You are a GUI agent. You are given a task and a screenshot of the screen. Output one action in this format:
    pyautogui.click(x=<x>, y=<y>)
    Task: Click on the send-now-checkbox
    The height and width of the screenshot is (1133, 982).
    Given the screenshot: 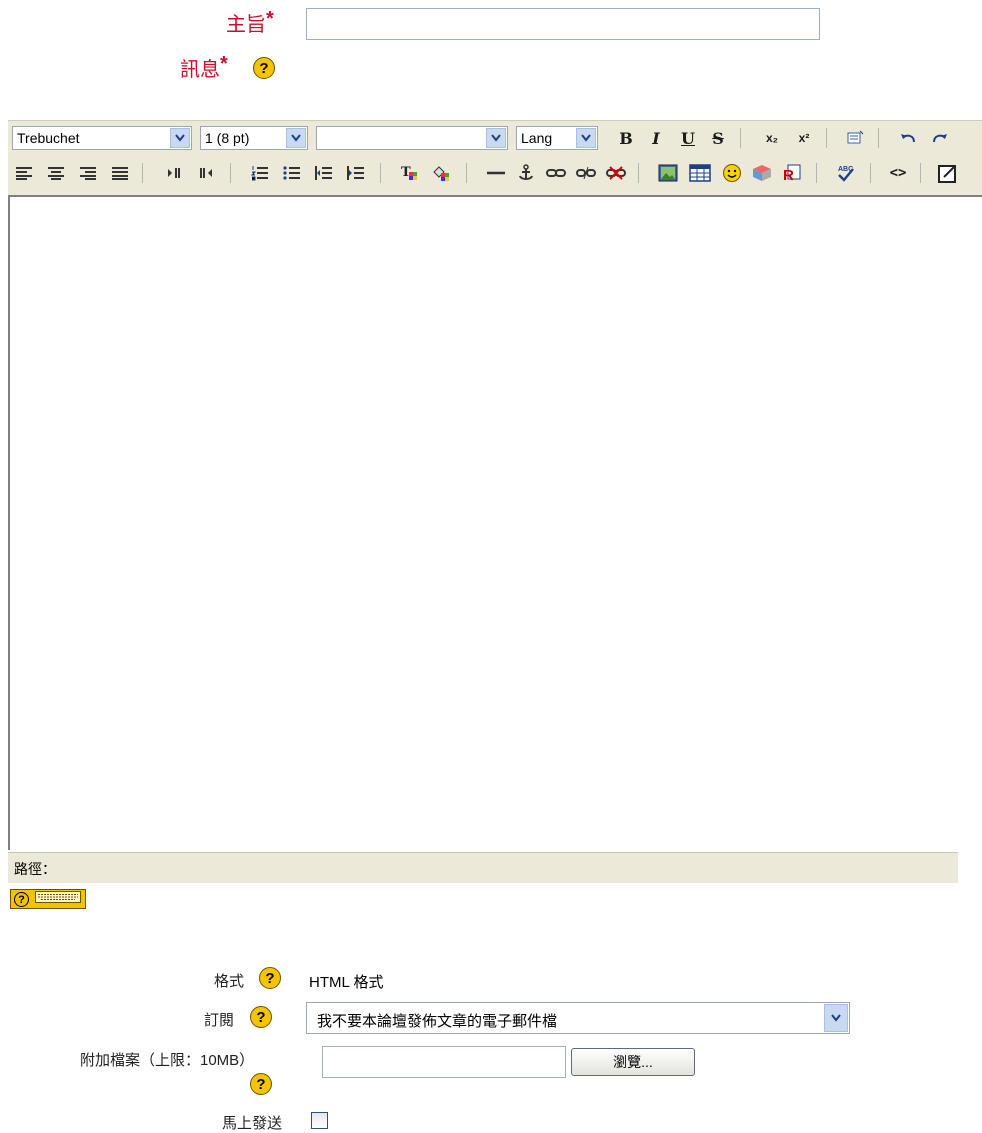 What is the action you would take?
    pyautogui.click(x=319, y=1120)
    